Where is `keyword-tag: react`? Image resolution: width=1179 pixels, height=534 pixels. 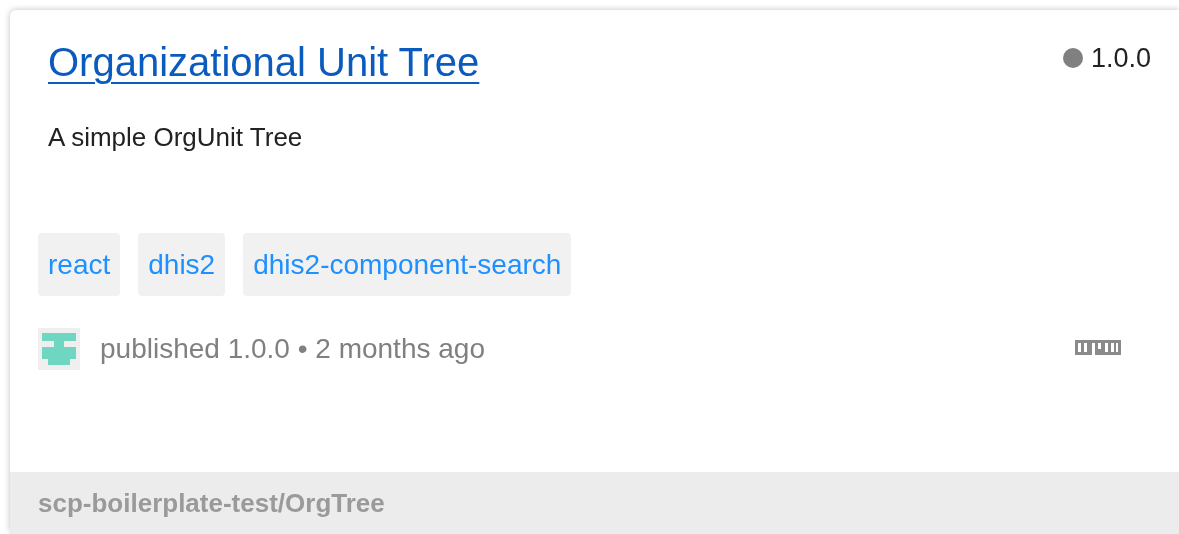 keyword-tag: react is located at coordinates (79, 265).